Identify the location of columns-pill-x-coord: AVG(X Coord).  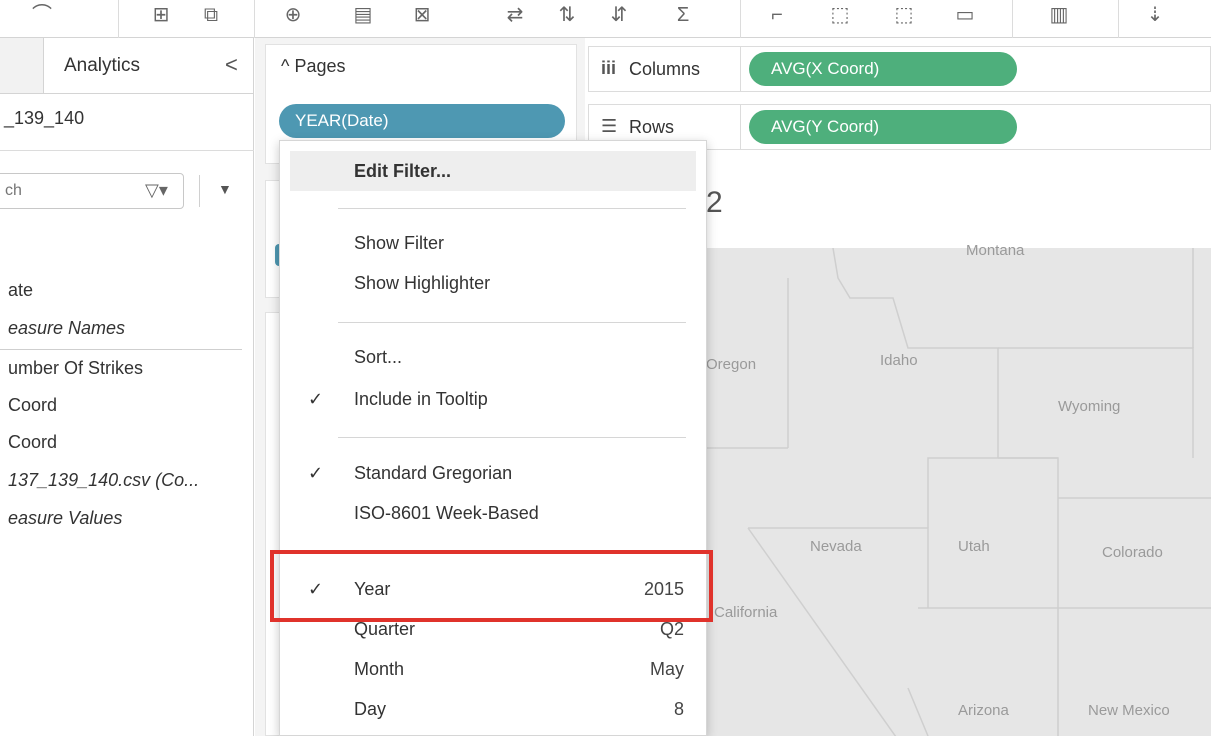
(883, 69).